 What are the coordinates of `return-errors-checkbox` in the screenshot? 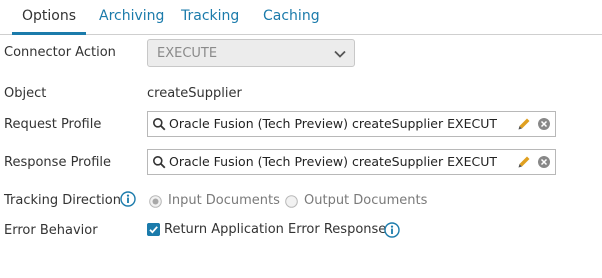 It's located at (153, 229).